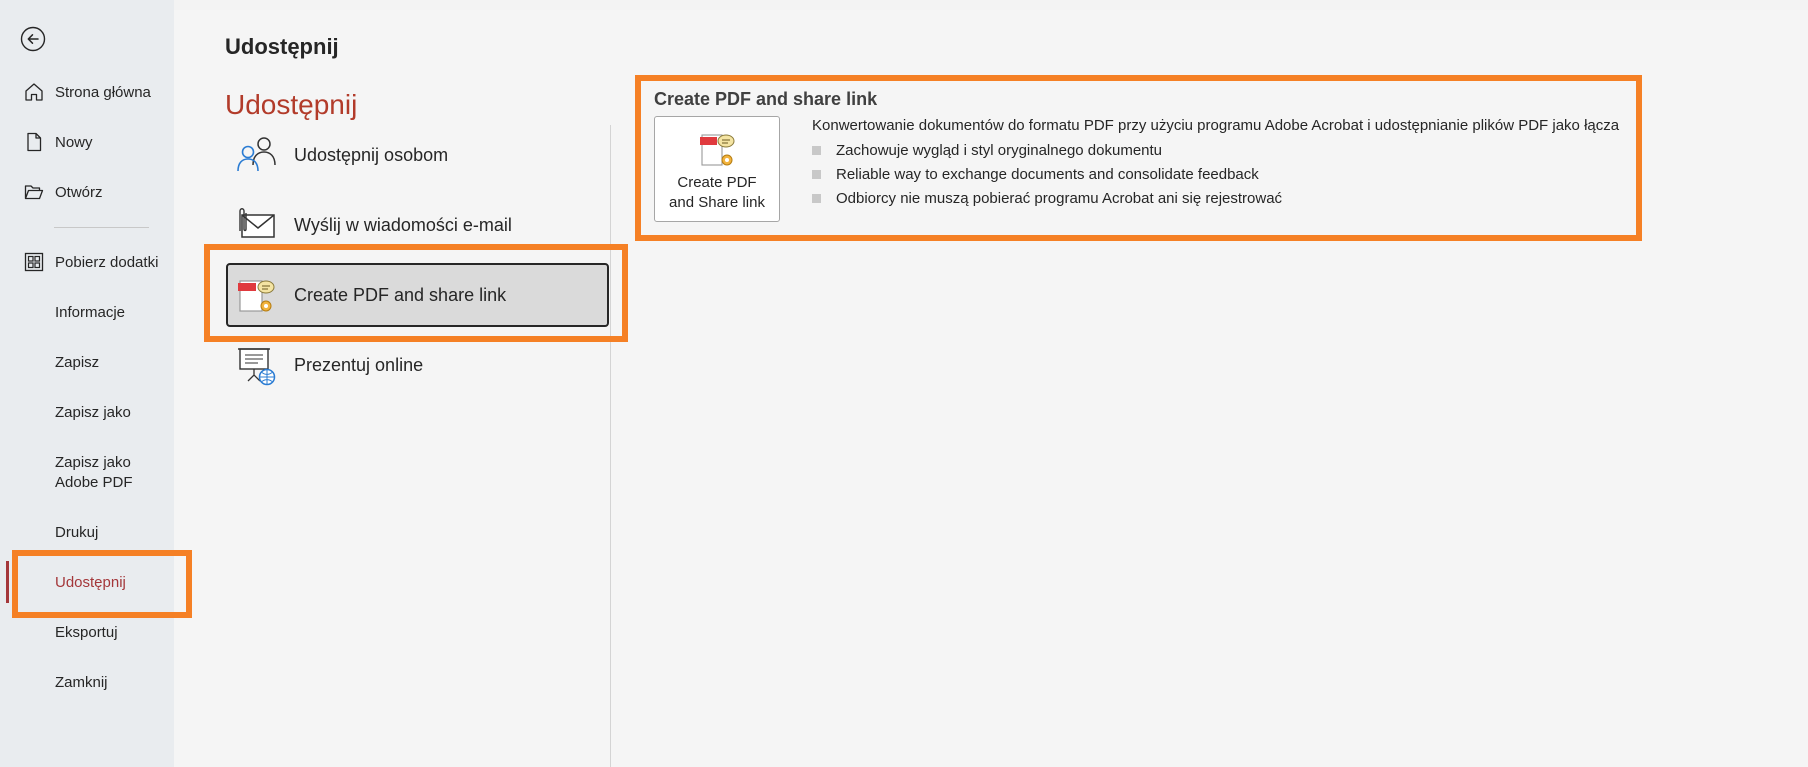 The height and width of the screenshot is (767, 1808). I want to click on option-label: Prezentuj online, so click(359, 364).